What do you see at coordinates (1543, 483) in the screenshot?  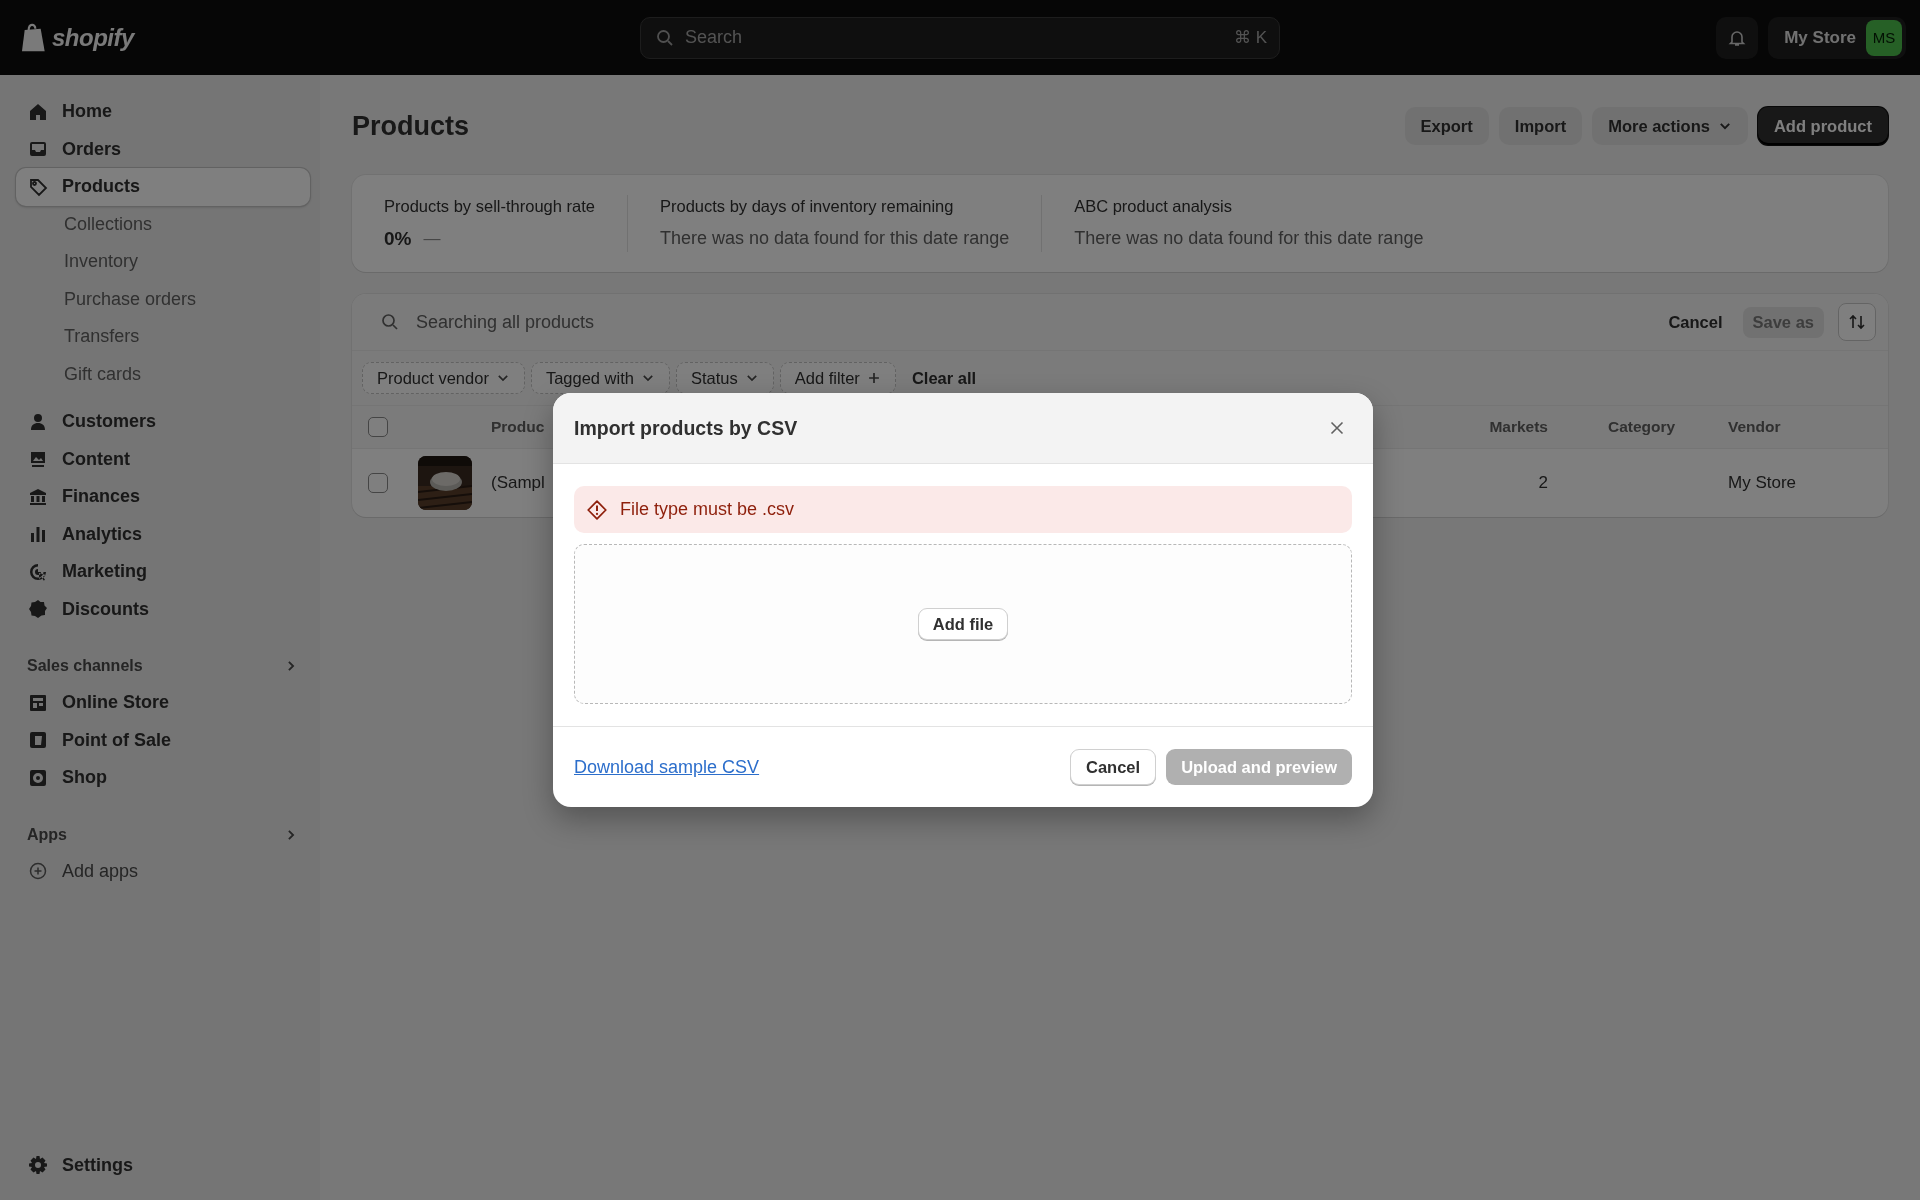 I see `table-cell: 2` at bounding box center [1543, 483].